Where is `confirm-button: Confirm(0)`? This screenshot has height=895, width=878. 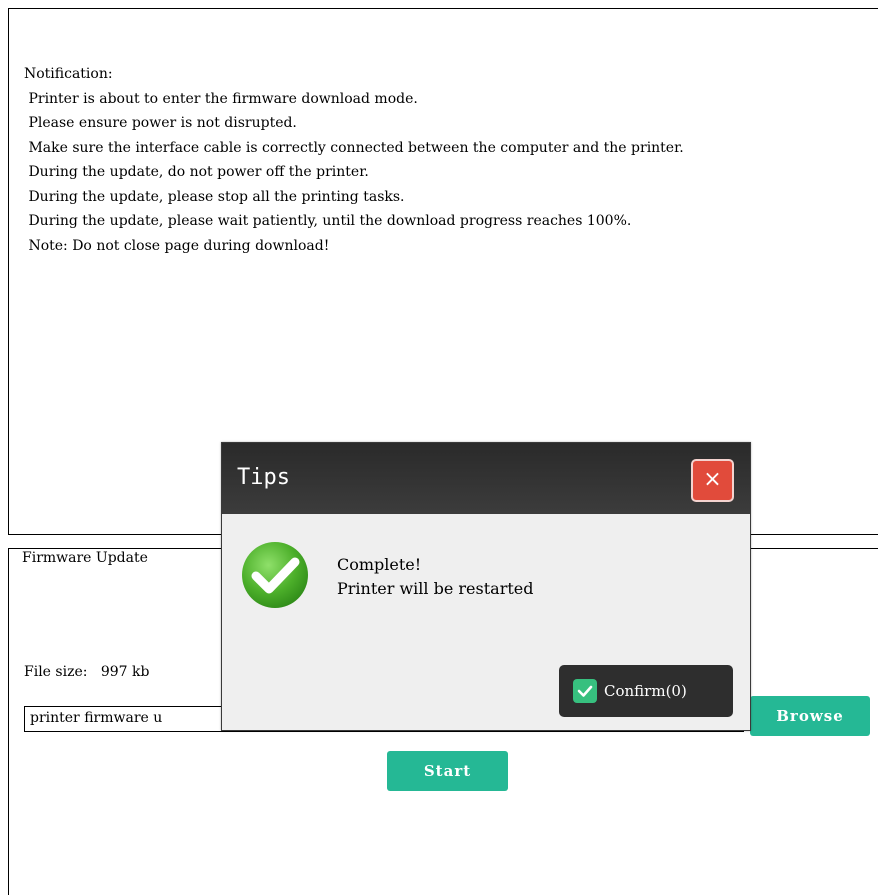
confirm-button: Confirm(0) is located at coordinates (646, 691).